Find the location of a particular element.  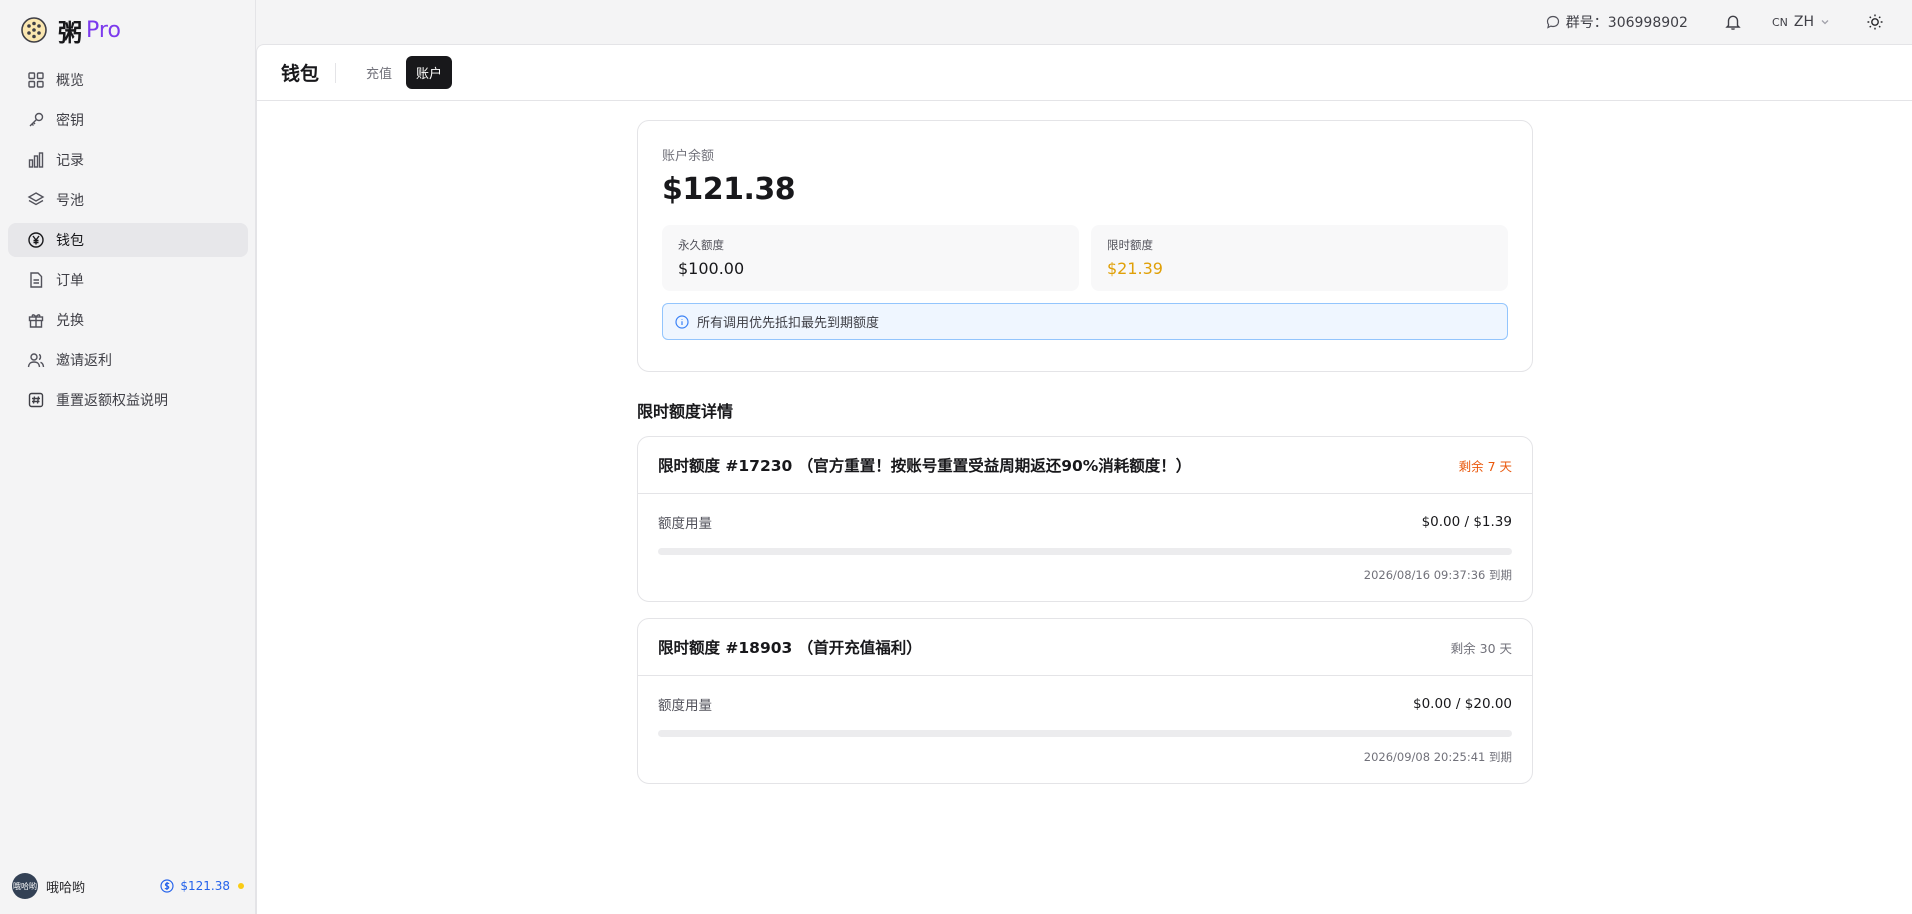

limited-quota-header: 限时额度 #18903 （首开充值福利） 剩余 30 天 is located at coordinates (1085, 647).